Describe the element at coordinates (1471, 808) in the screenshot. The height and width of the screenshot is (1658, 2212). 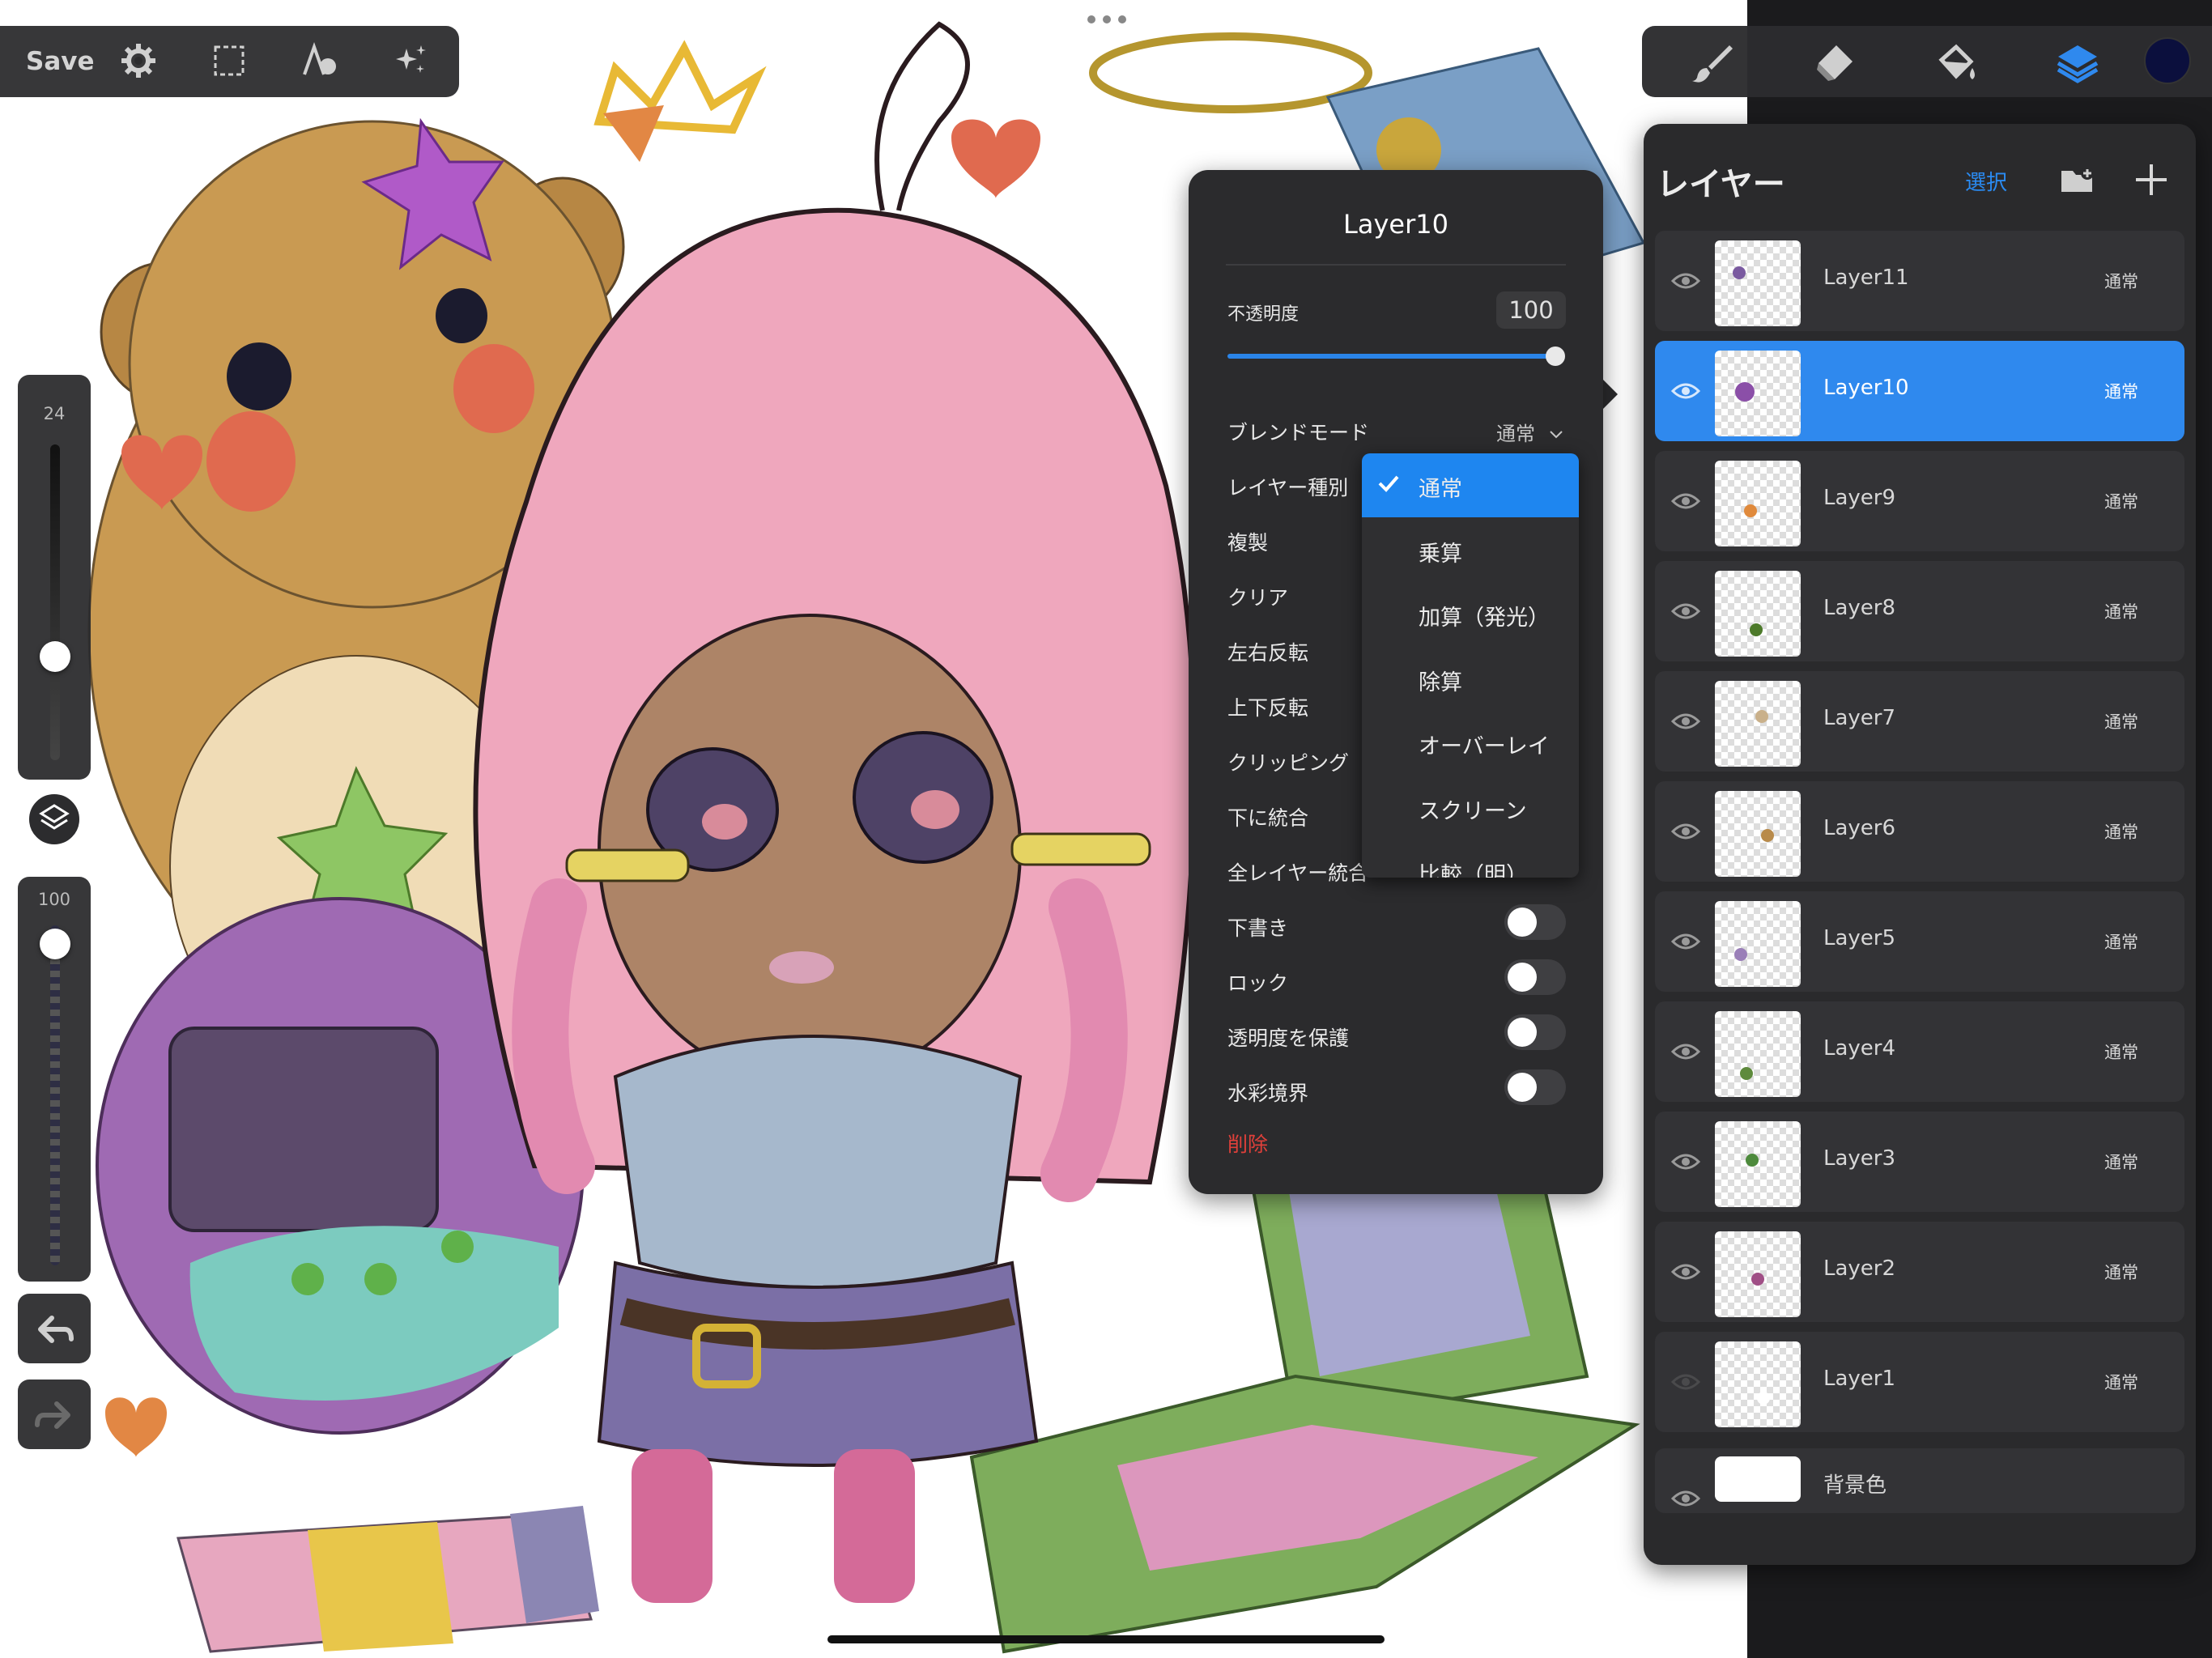
I see `layer-type-option: スクリーン` at that location.